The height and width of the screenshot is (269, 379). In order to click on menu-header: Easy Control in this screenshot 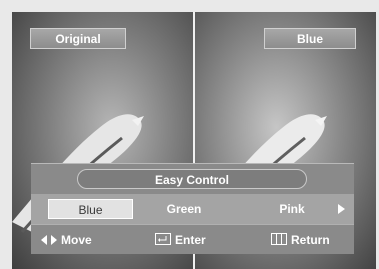, I will do `click(192, 179)`.